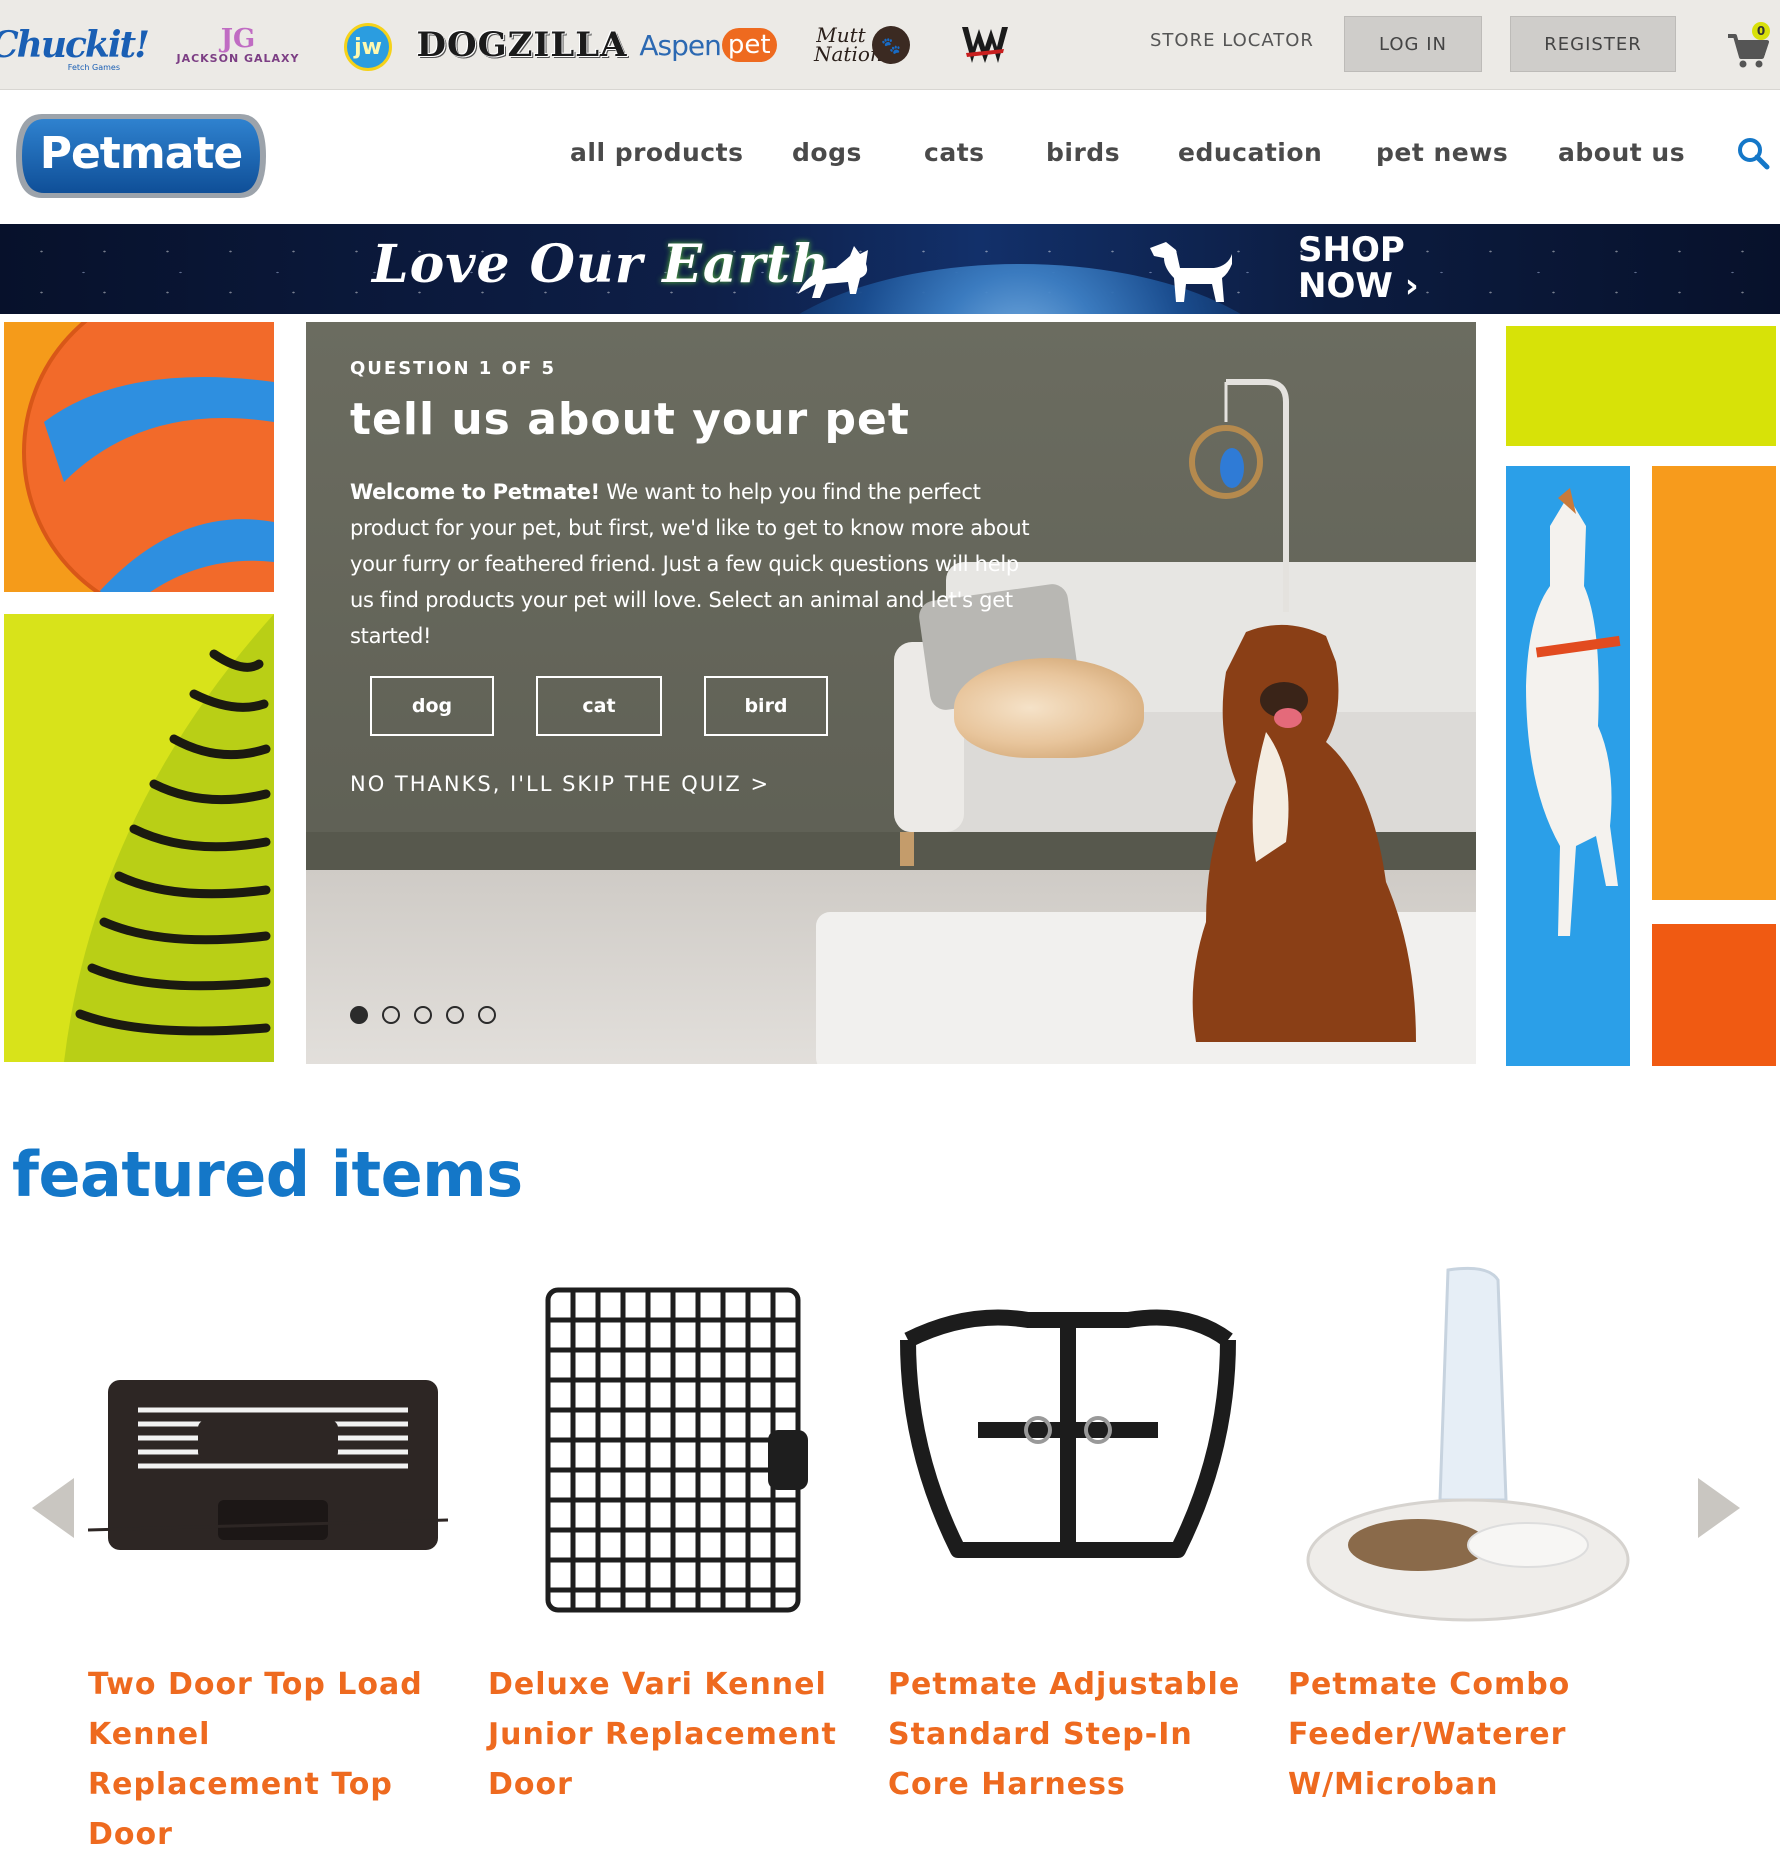 This screenshot has width=1780, height=1860. What do you see at coordinates (475, 492) in the screenshot?
I see `quiz-intro-bold: Welcome to Petmate!` at bounding box center [475, 492].